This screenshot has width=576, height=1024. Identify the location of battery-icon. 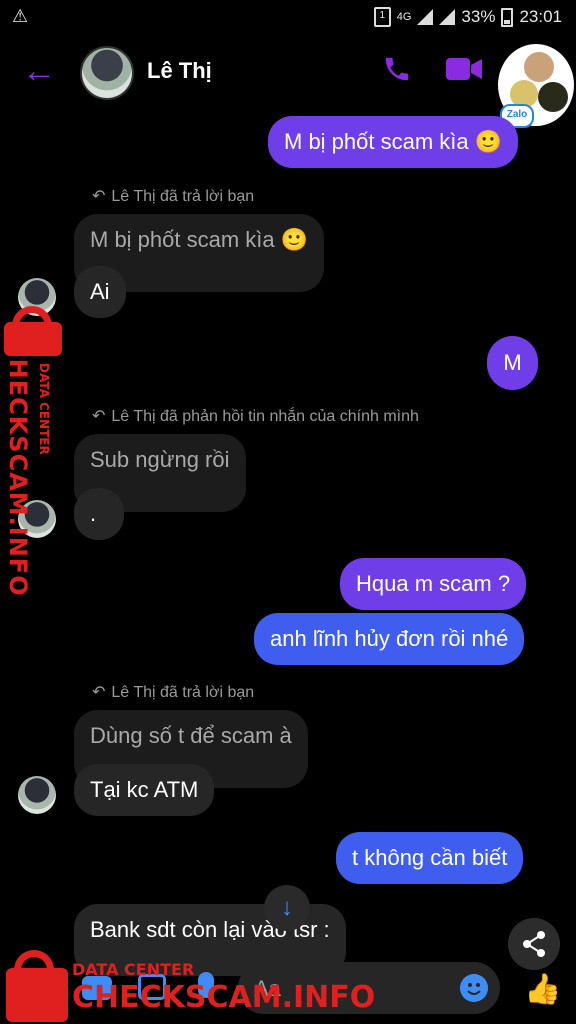
(507, 17).